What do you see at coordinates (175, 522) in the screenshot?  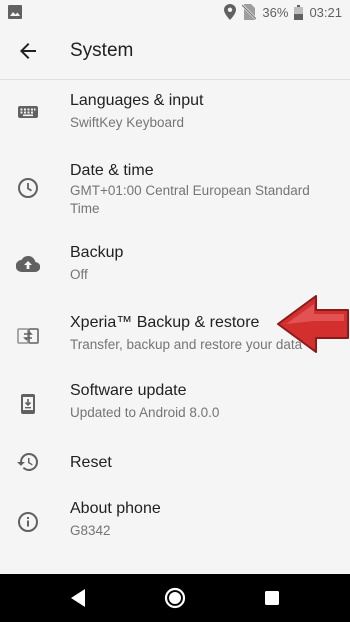 I see `settings-item-about-phone: About phone G8342` at bounding box center [175, 522].